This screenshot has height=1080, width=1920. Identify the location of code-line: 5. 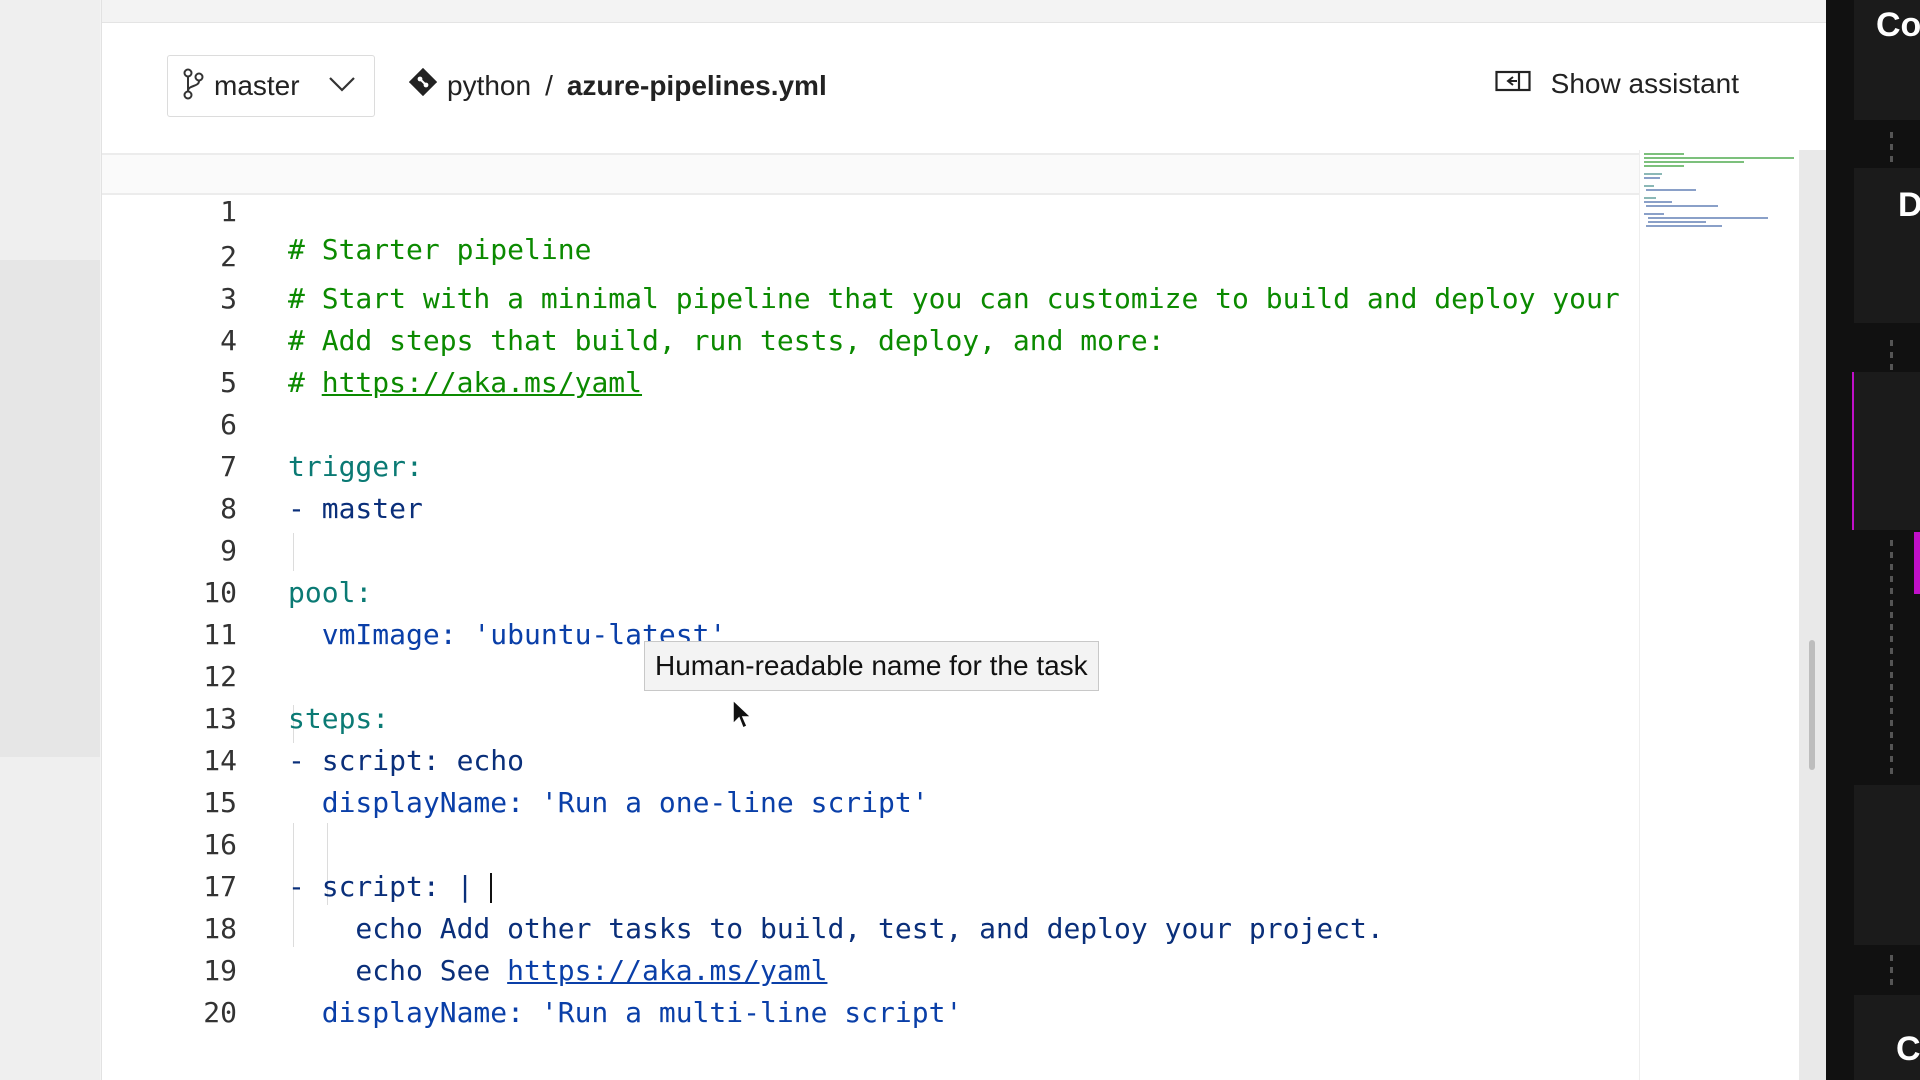
(870, 359).